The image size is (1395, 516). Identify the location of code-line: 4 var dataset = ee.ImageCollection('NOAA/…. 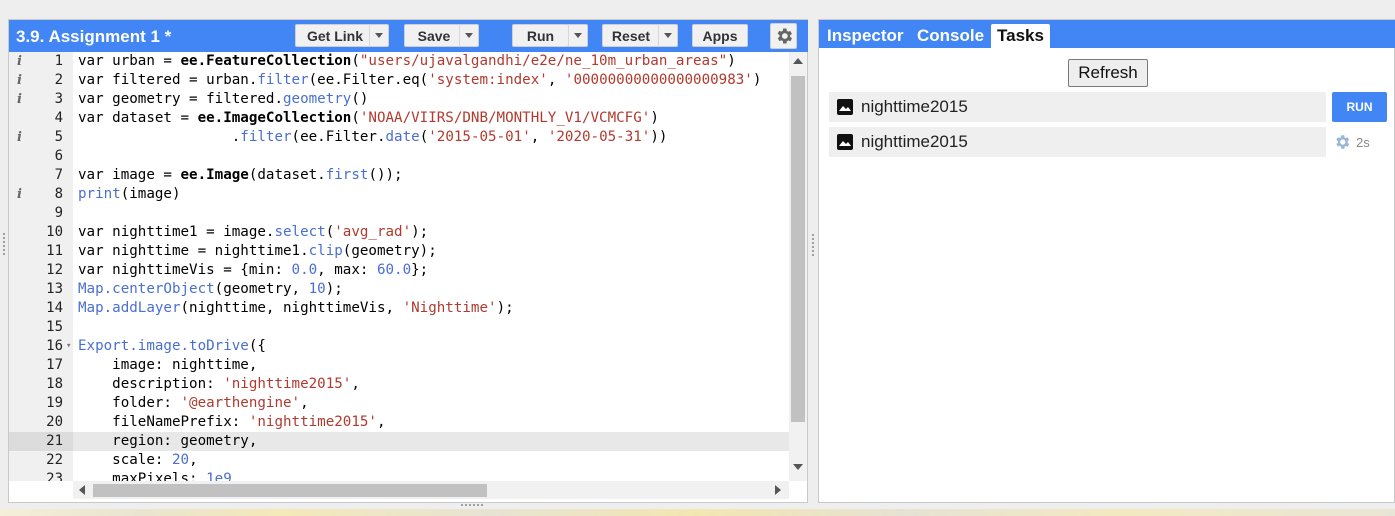
(399, 118).